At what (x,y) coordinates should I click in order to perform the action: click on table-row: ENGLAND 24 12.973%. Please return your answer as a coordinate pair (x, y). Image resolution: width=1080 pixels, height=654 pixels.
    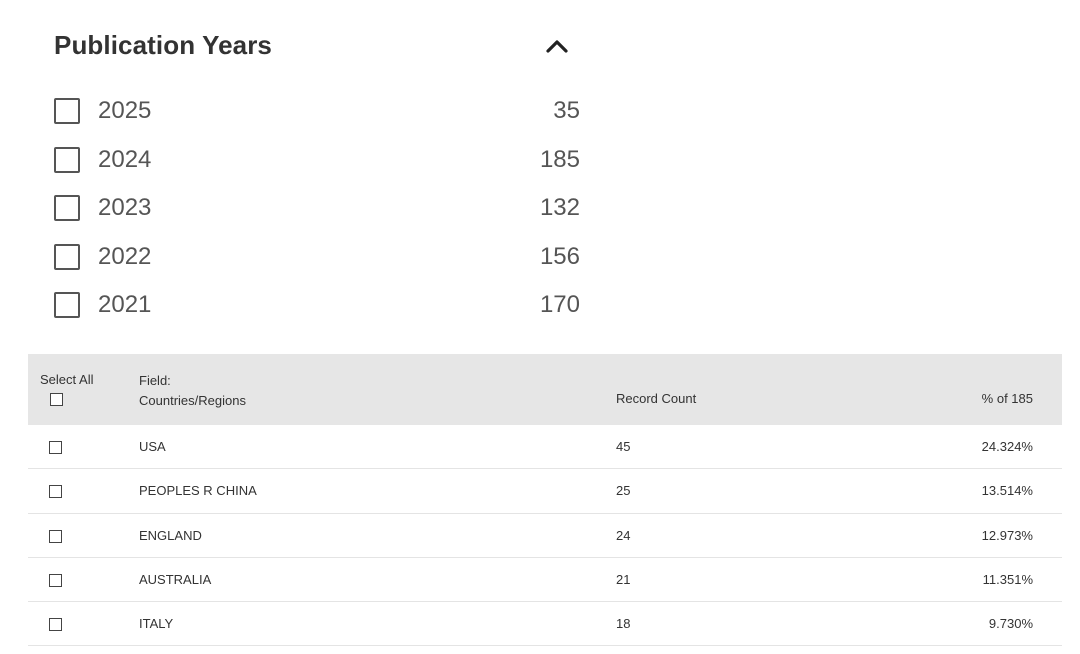
    Looking at the image, I should click on (545, 536).